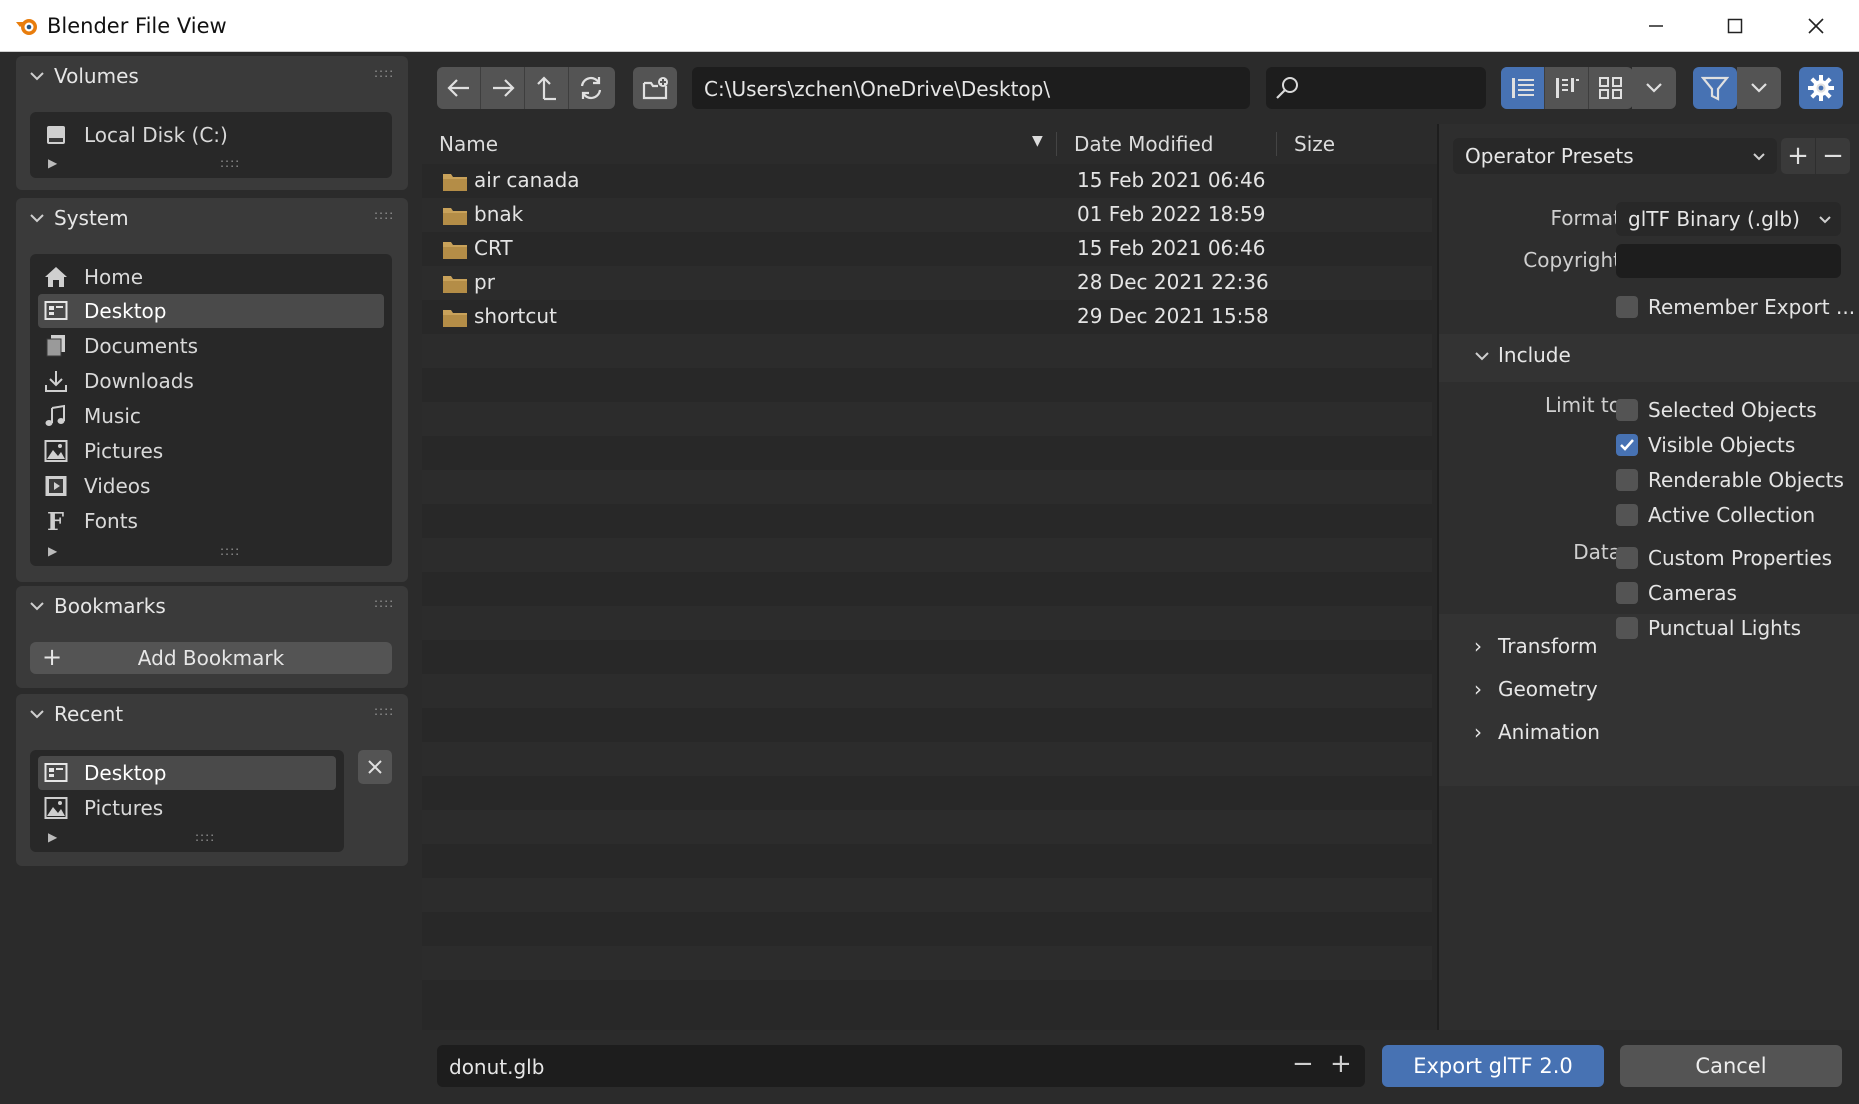 The height and width of the screenshot is (1104, 1859). What do you see at coordinates (468, 144) in the screenshot?
I see `column-header-name: Name` at bounding box center [468, 144].